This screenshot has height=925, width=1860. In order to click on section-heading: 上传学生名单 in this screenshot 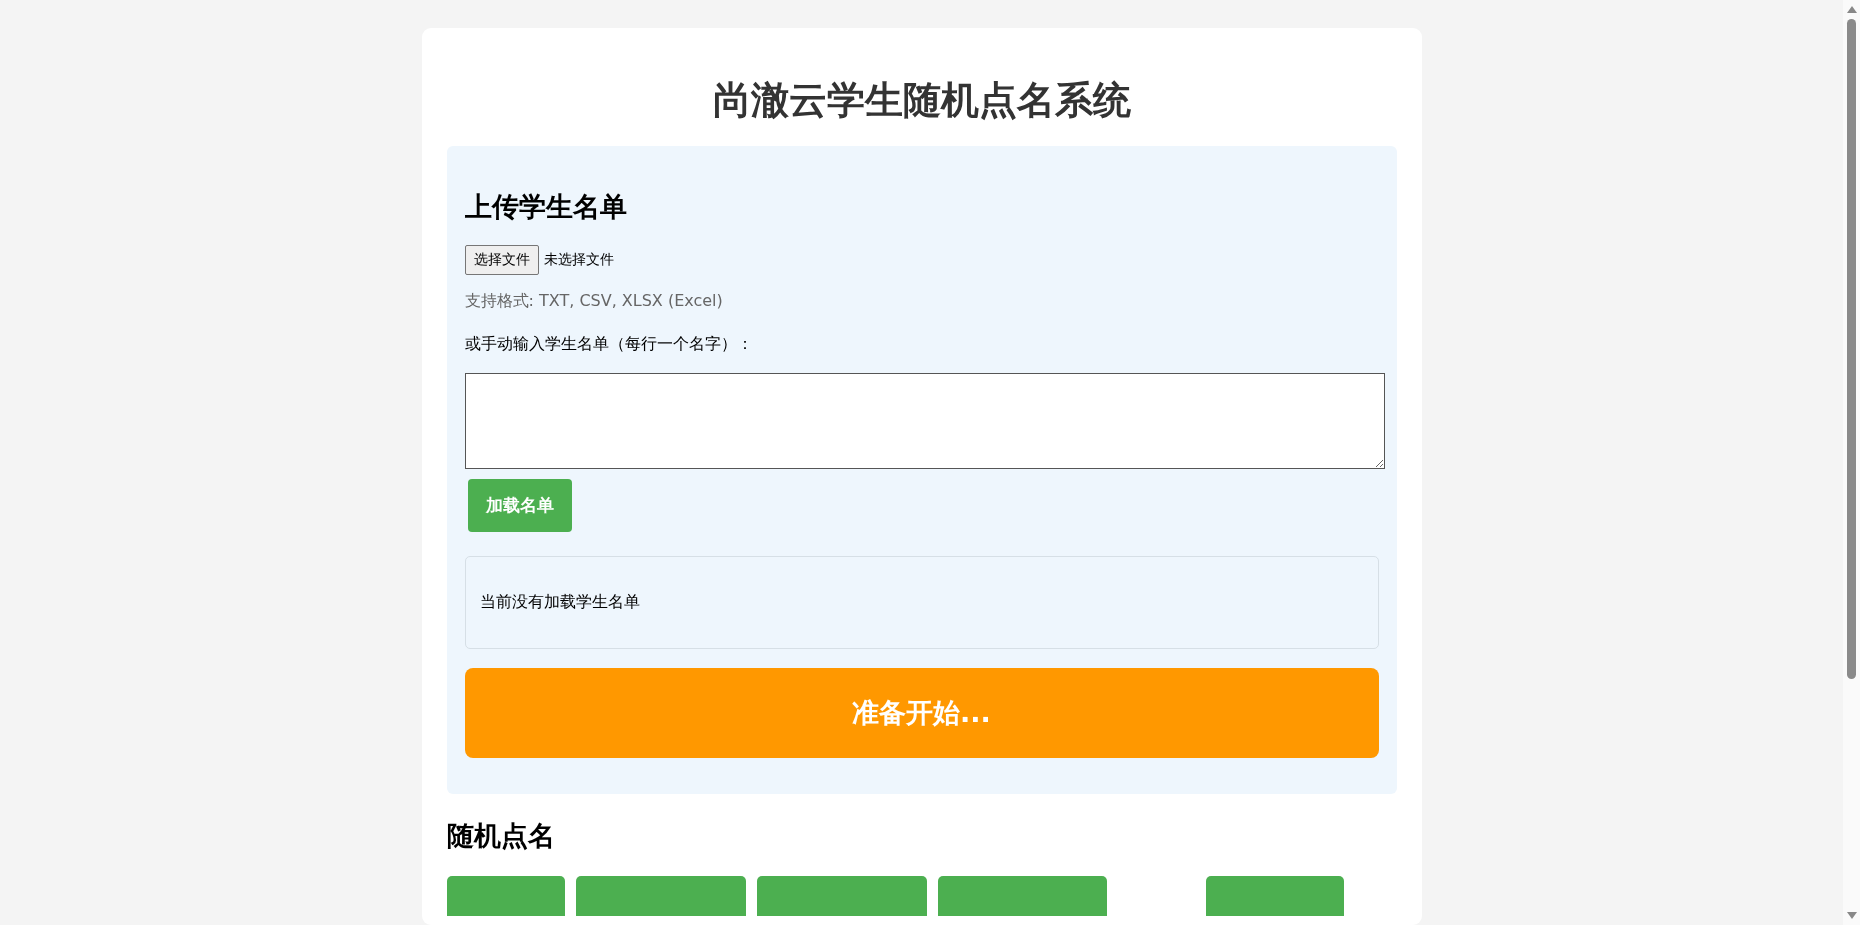, I will do `click(545, 206)`.